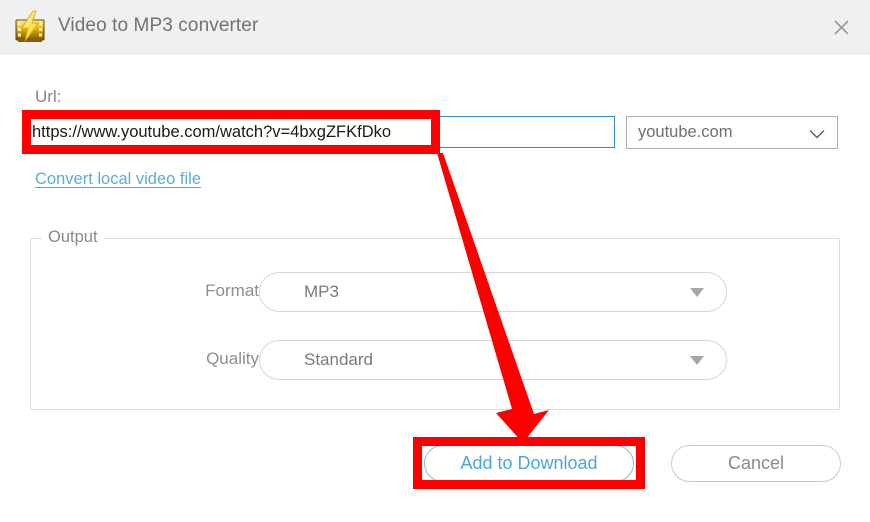  I want to click on site-select: youtube.com, so click(732, 132).